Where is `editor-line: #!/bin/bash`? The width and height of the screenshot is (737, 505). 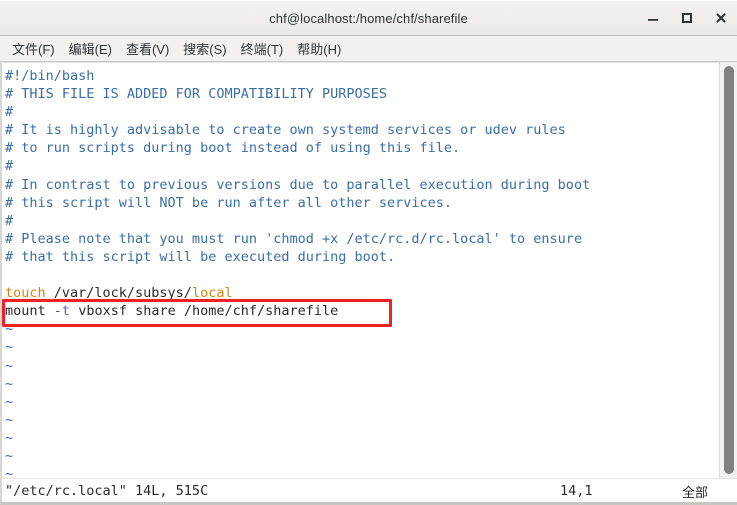
editor-line: #!/bin/bash is located at coordinates (362, 76).